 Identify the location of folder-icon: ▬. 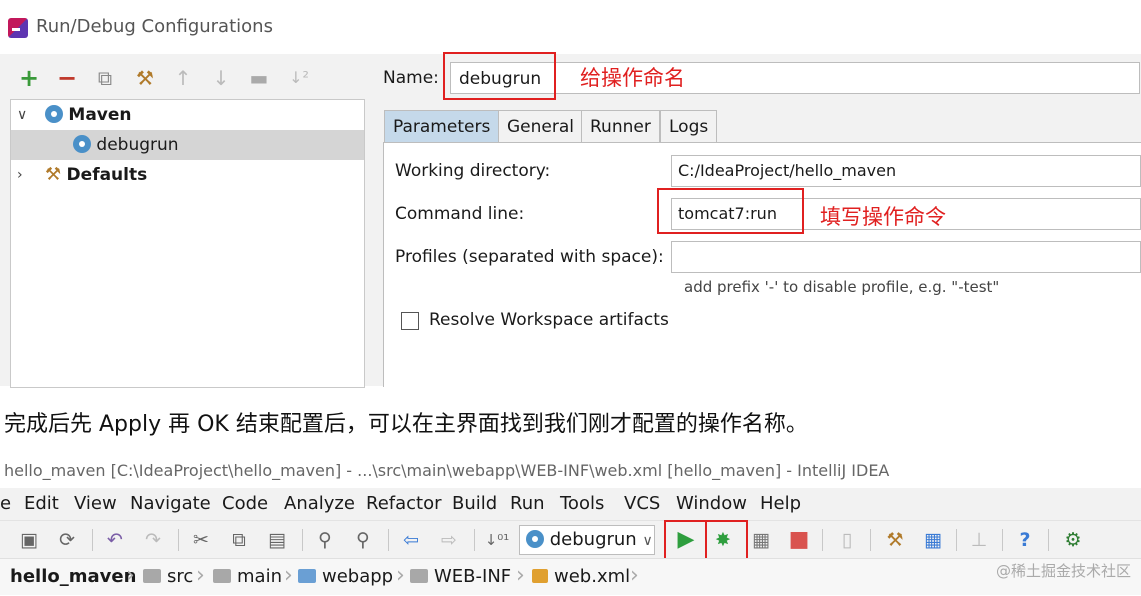
(259, 78).